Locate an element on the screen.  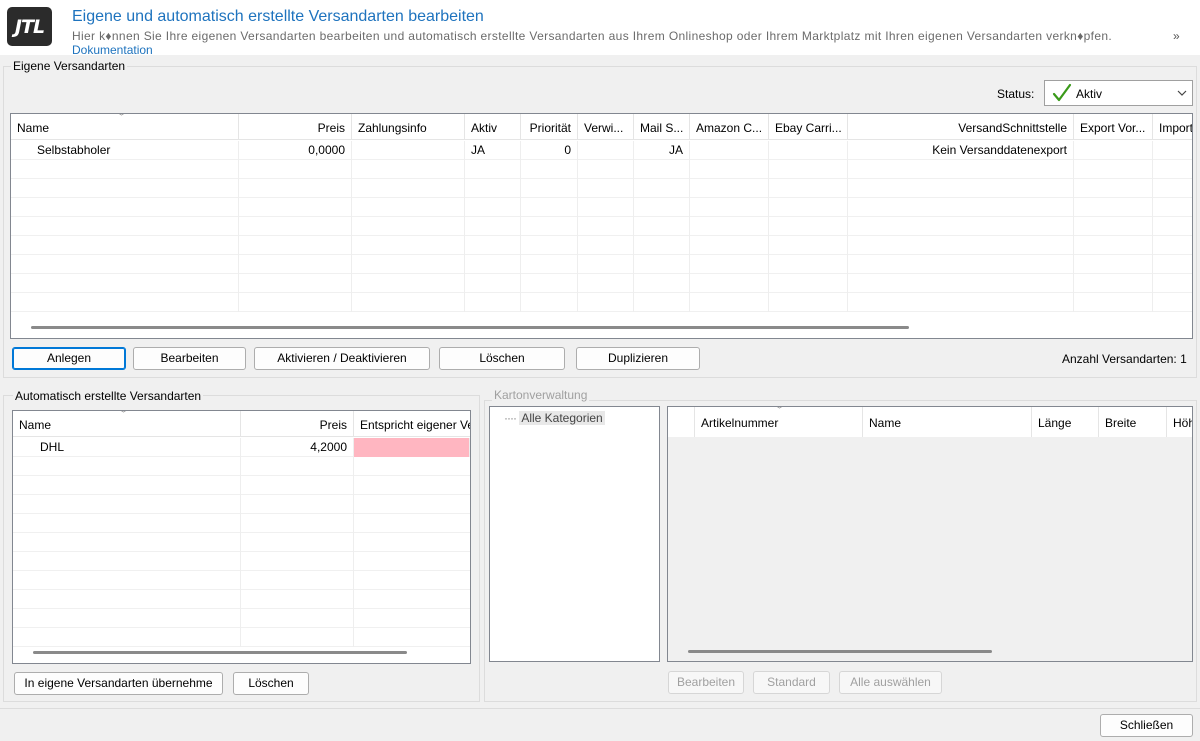
anlegen-button: Anlegen is located at coordinates (69, 358).